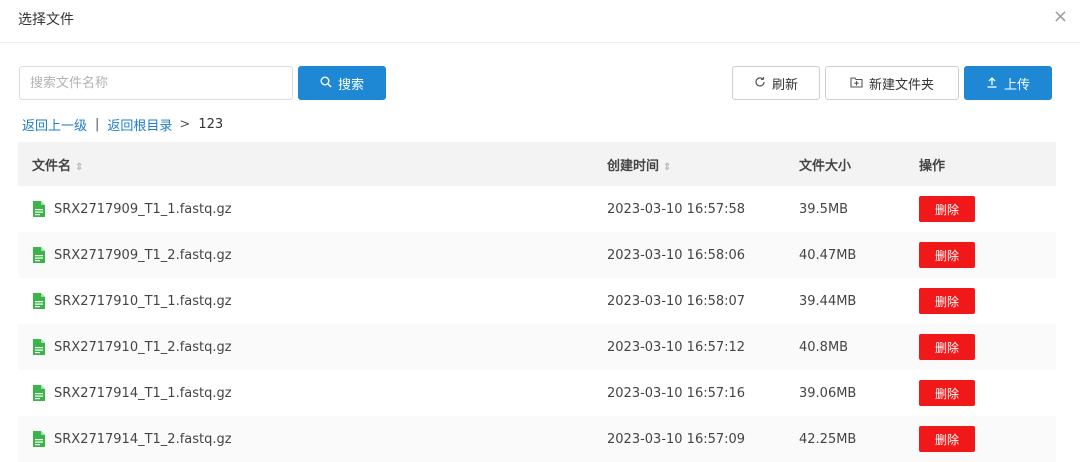  Describe the element at coordinates (859, 255) in the screenshot. I see `file-size: 40.47MB` at that location.